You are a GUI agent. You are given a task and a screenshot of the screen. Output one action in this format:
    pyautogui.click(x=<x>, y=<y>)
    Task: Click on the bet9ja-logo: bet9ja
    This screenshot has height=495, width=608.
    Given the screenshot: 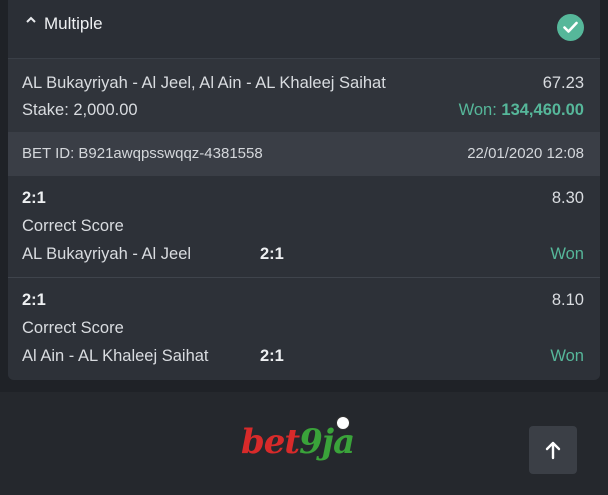 What is the action you would take?
    pyautogui.click(x=306, y=439)
    